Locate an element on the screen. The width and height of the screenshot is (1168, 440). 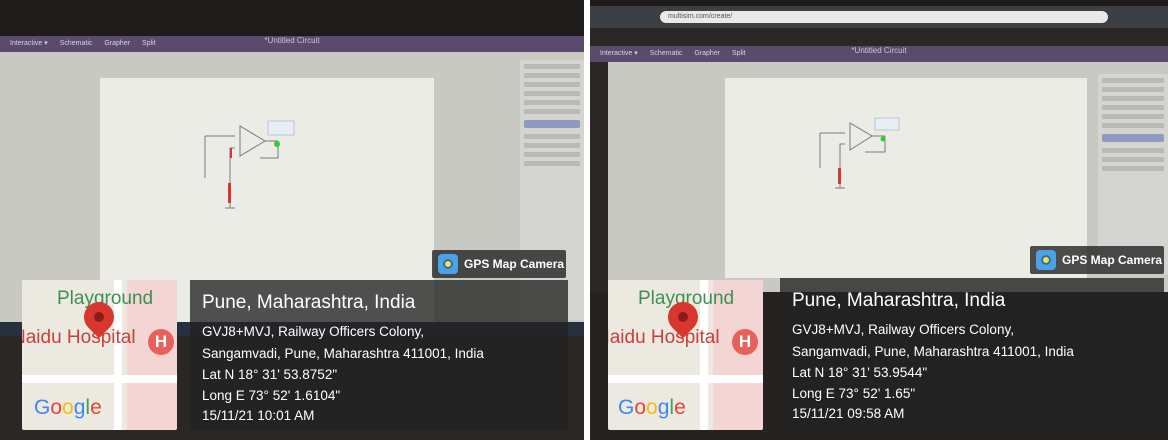
datetime-text: 15/11/21 10:01 AM is located at coordinates (258, 415).